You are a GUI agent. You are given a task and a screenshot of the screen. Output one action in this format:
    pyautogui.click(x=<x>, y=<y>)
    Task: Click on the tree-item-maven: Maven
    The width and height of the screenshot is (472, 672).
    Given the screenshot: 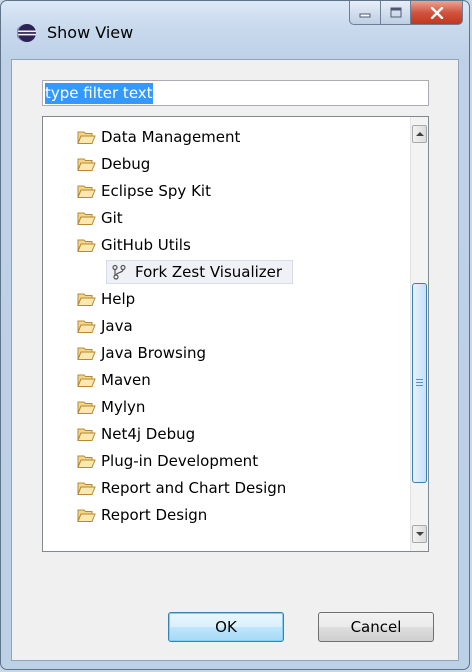 What is the action you would take?
    pyautogui.click(x=114, y=380)
    